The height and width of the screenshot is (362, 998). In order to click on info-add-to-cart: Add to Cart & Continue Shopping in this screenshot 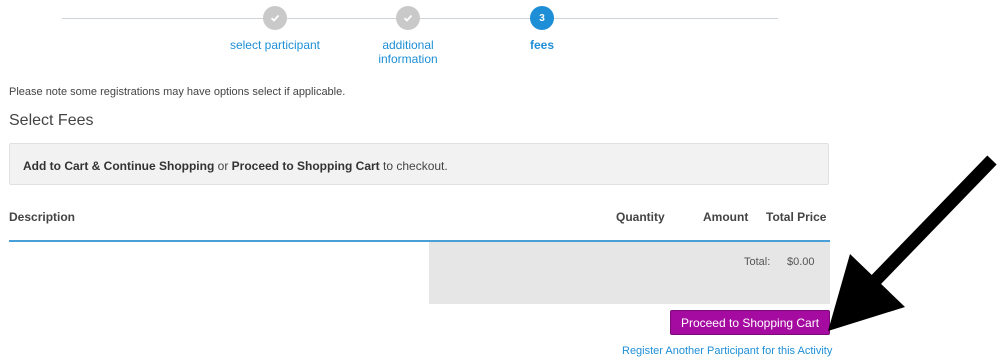, I will do `click(119, 166)`.